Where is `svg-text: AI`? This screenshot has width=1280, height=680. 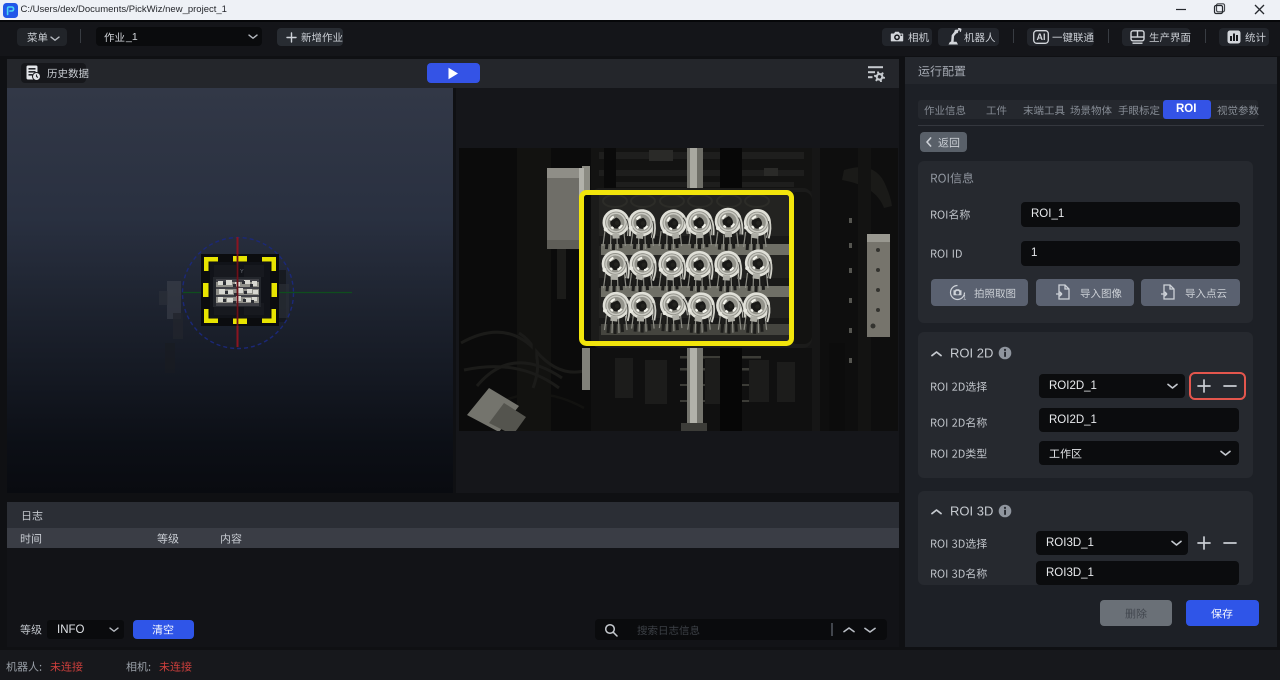
svg-text: AI is located at coordinates (1041, 37).